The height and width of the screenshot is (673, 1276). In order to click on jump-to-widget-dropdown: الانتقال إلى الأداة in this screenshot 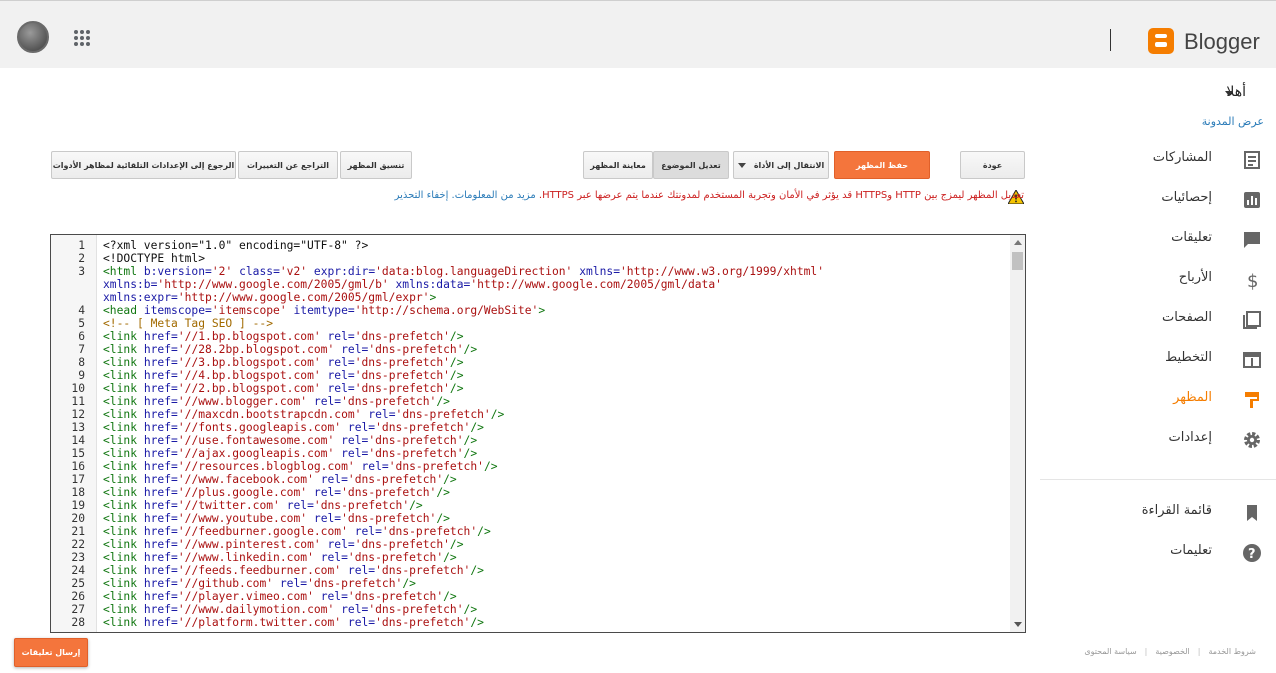, I will do `click(781, 165)`.